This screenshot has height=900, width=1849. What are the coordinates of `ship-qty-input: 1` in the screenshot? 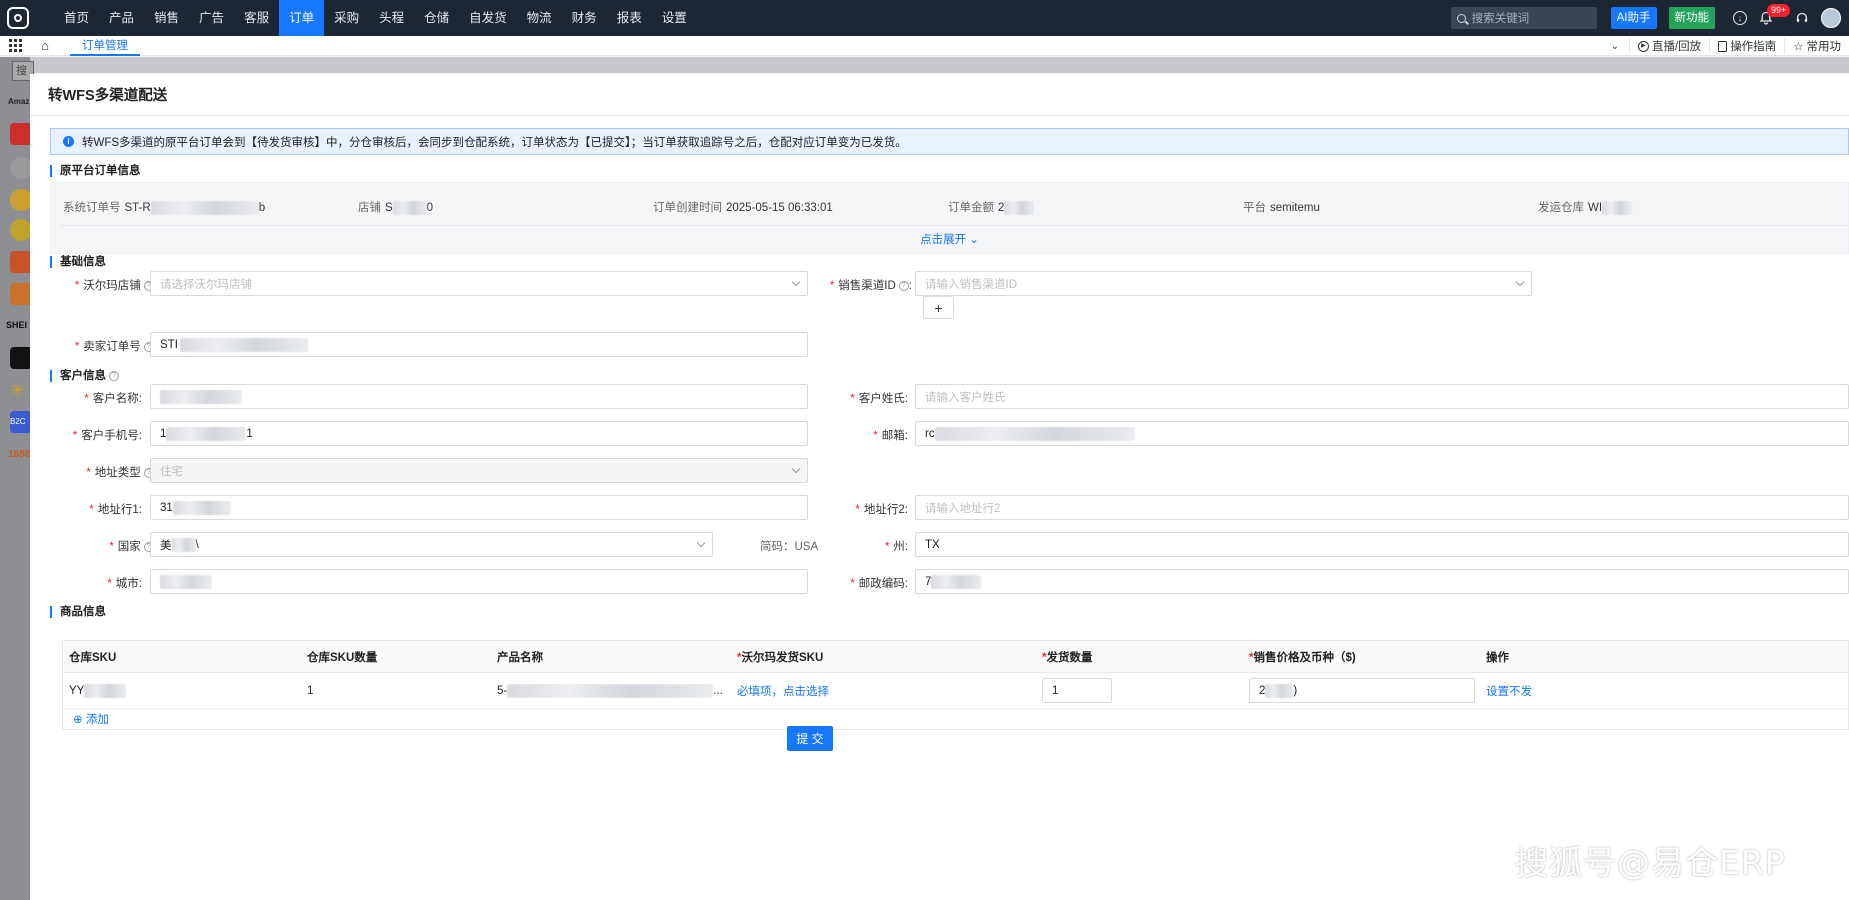 It's located at (1077, 690).